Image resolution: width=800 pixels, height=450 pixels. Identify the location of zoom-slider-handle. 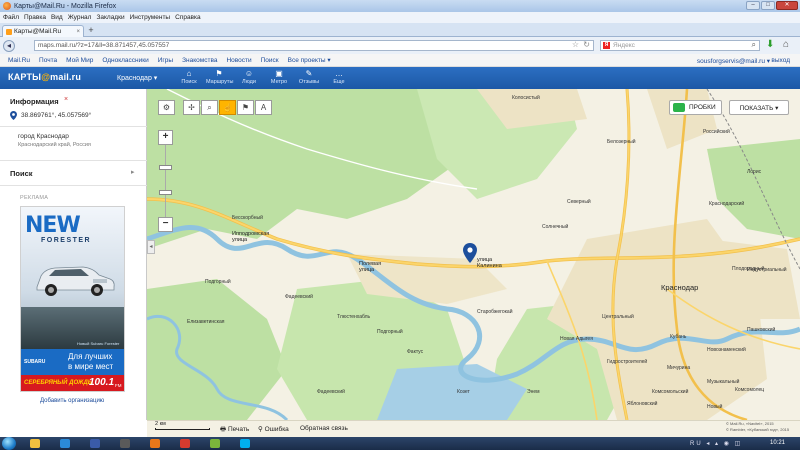
(165, 167).